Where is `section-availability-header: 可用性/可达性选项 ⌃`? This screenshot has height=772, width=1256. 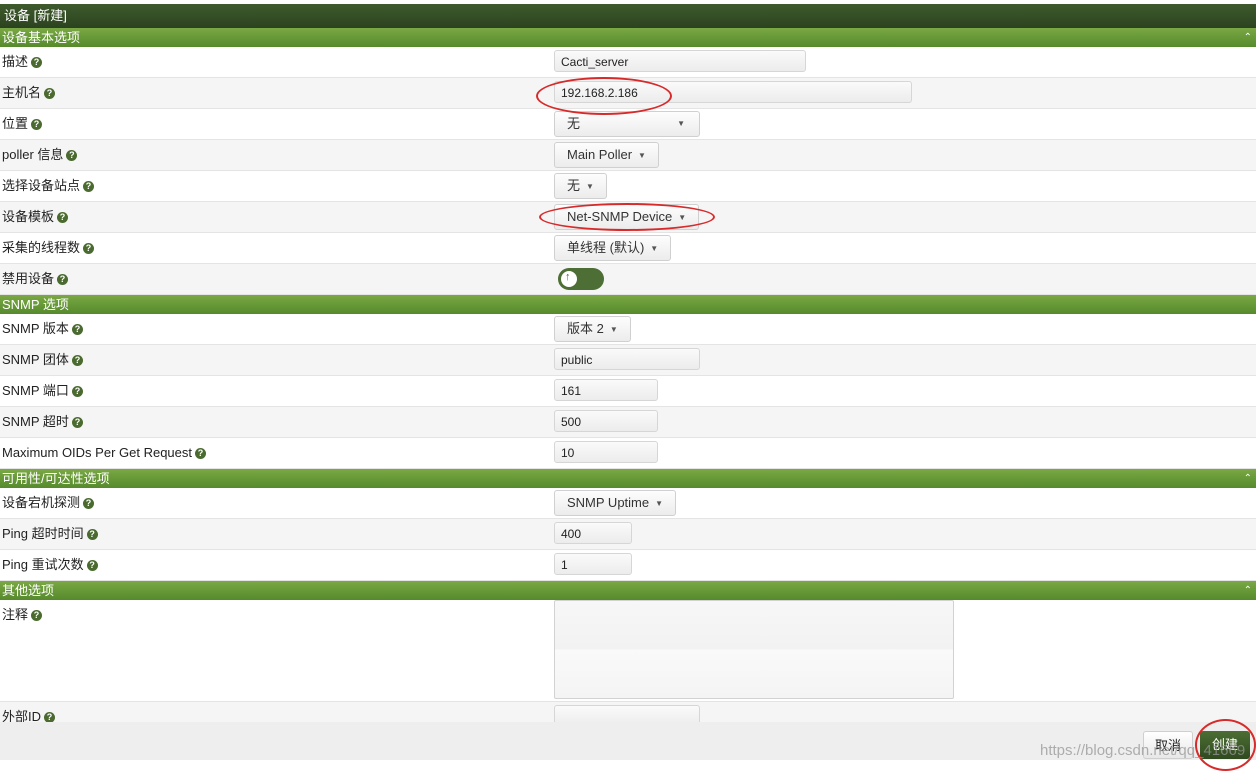
section-availability-header: 可用性/可达性选项 ⌃ is located at coordinates (628, 478).